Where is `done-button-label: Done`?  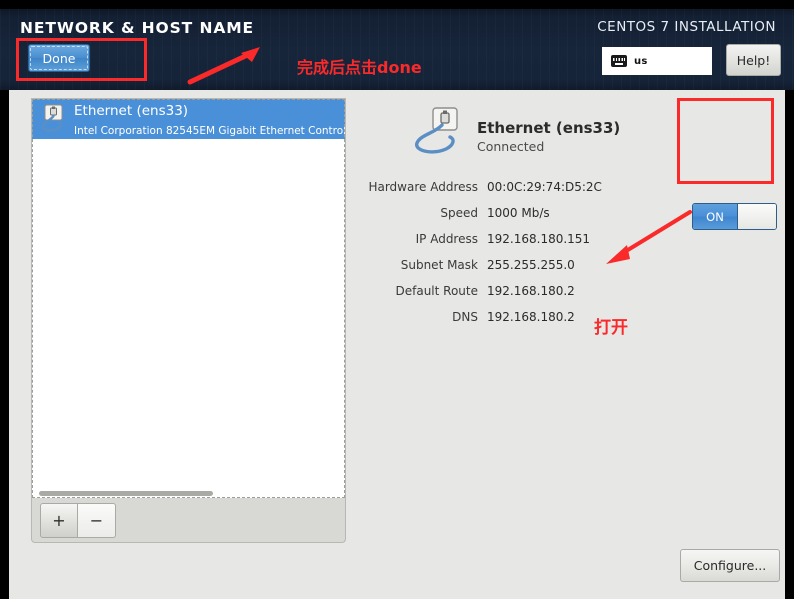
done-button-label: Done is located at coordinates (59, 58).